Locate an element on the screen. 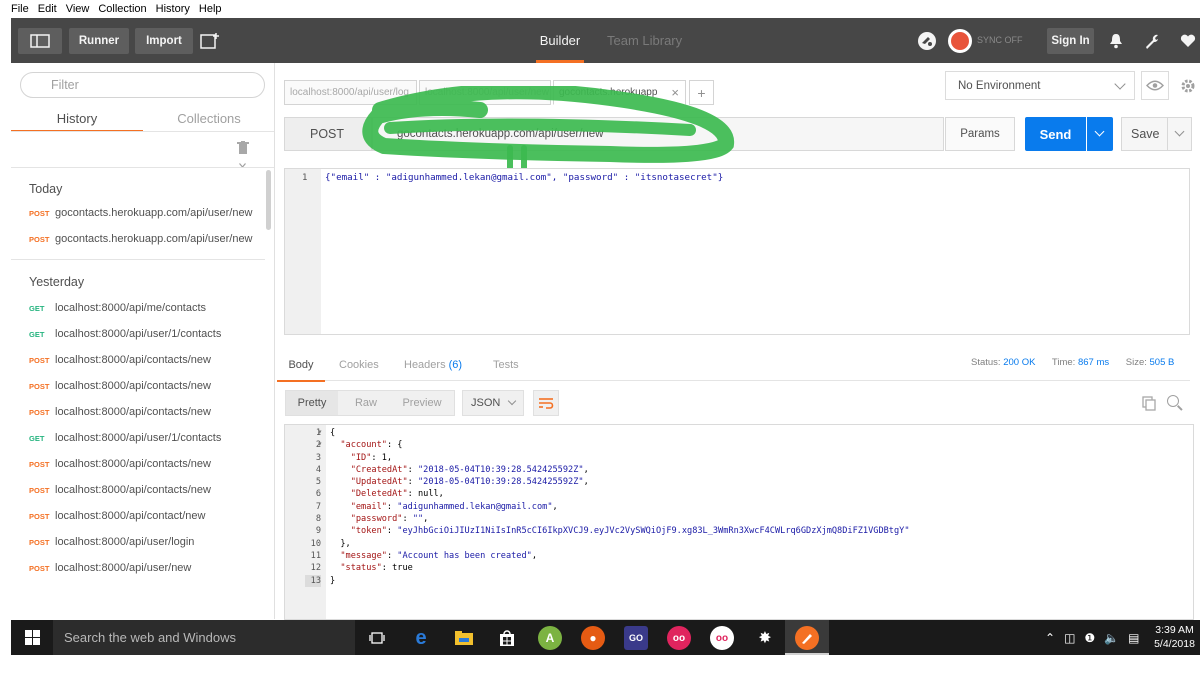  request-tab: localhost:8000/api/user/log is located at coordinates (350, 92).